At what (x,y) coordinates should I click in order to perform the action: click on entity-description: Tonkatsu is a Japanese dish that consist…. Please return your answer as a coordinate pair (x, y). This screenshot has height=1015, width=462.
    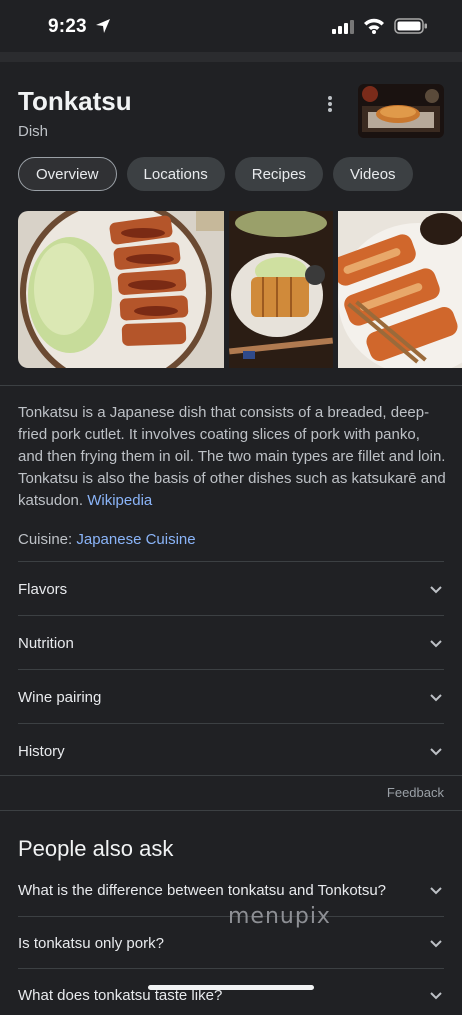
    Looking at the image, I should click on (232, 457).